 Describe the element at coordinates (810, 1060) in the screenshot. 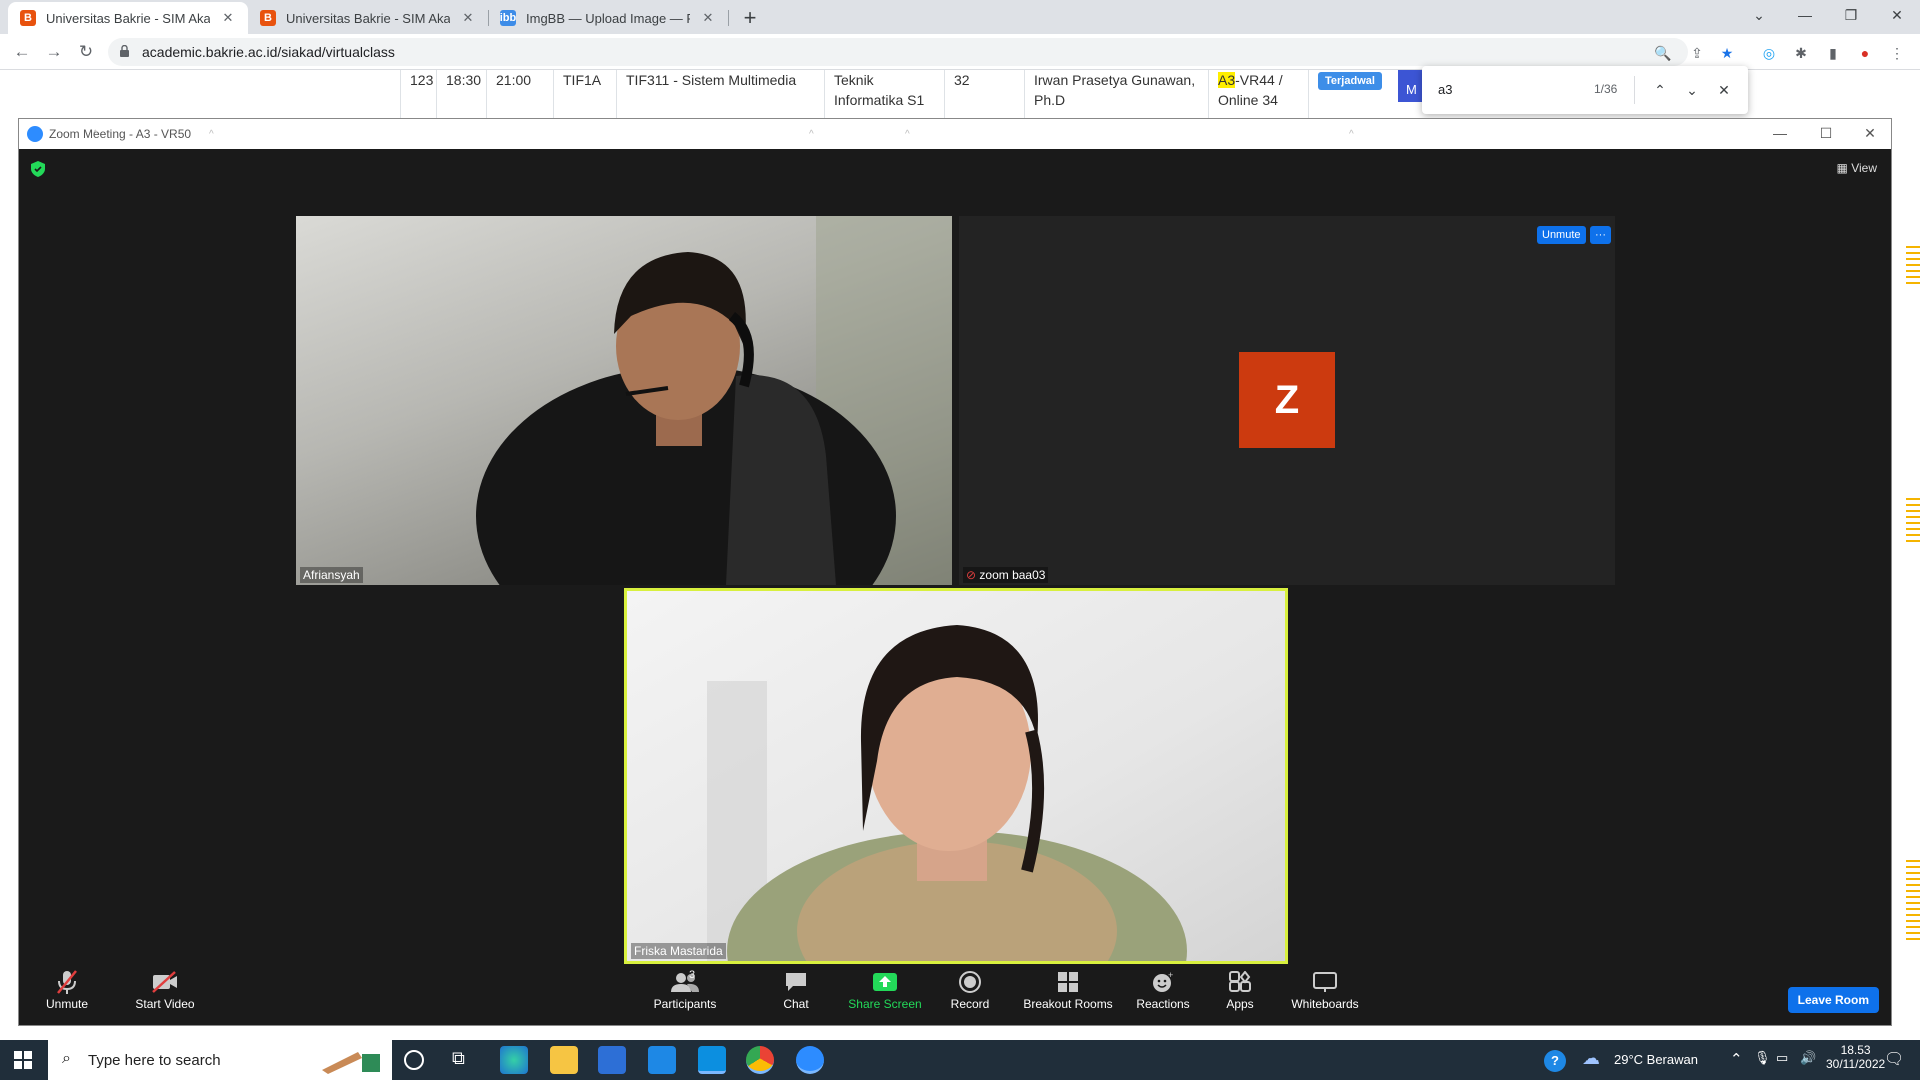

I see `zoom-app-icon` at that location.